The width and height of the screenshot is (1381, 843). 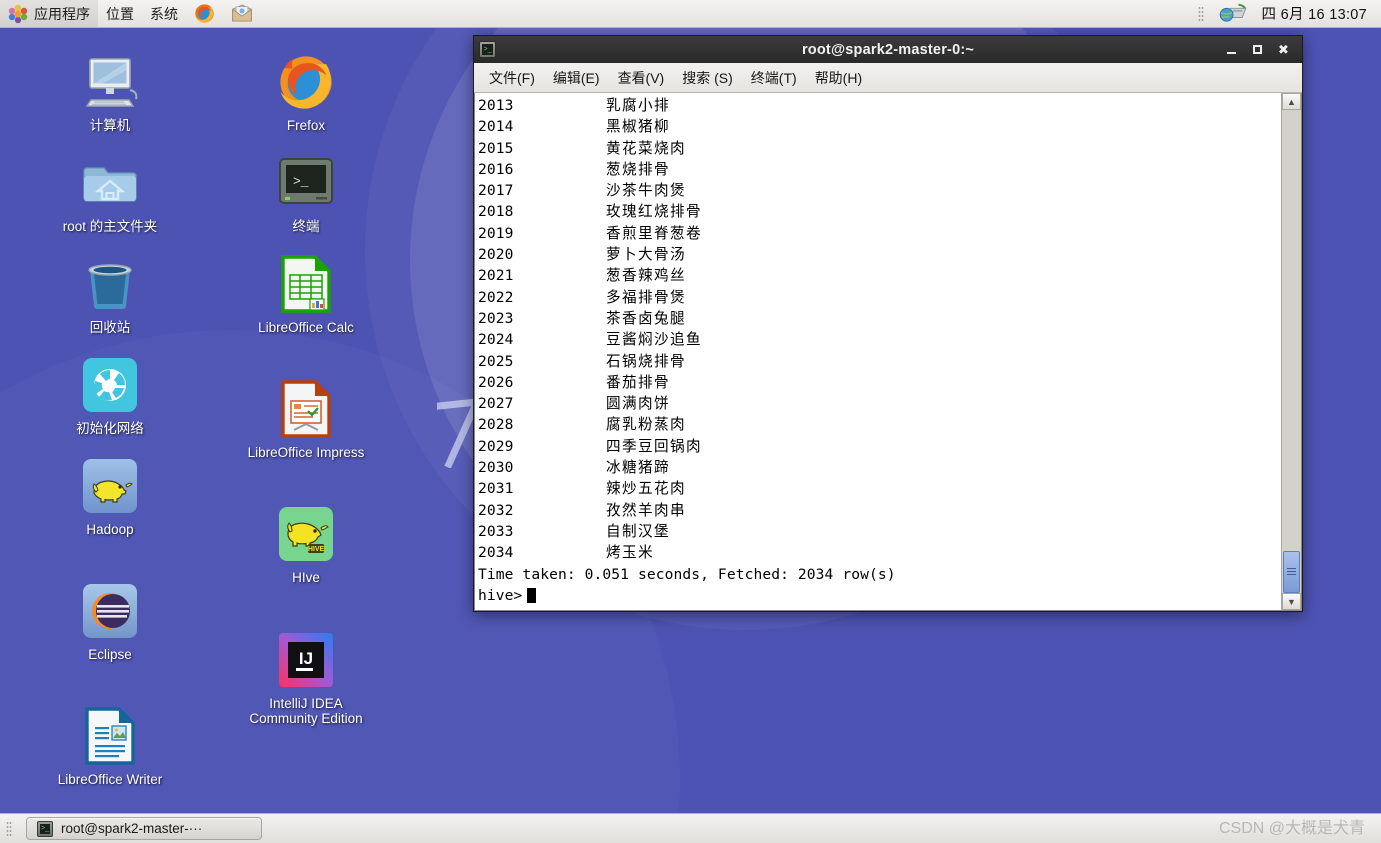 What do you see at coordinates (306, 452) in the screenshot?
I see `desktop-icon-impress-label: LibreOffice Impress` at bounding box center [306, 452].